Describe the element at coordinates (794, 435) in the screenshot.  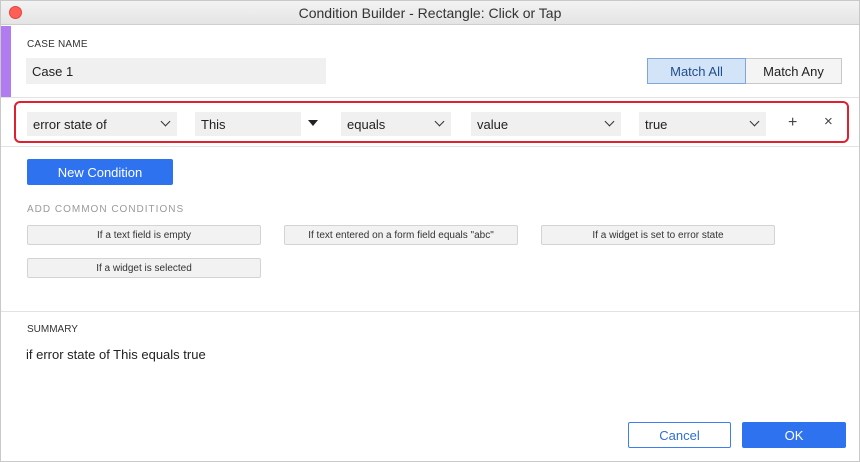
I see `ok-button: OK` at that location.